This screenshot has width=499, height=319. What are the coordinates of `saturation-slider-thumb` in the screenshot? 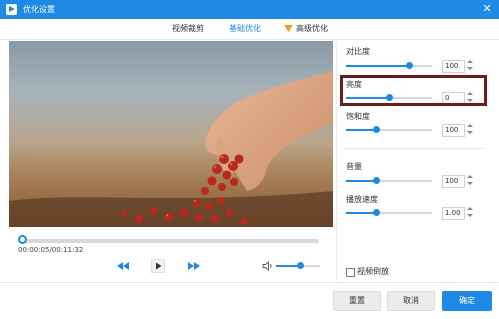 It's located at (376, 129).